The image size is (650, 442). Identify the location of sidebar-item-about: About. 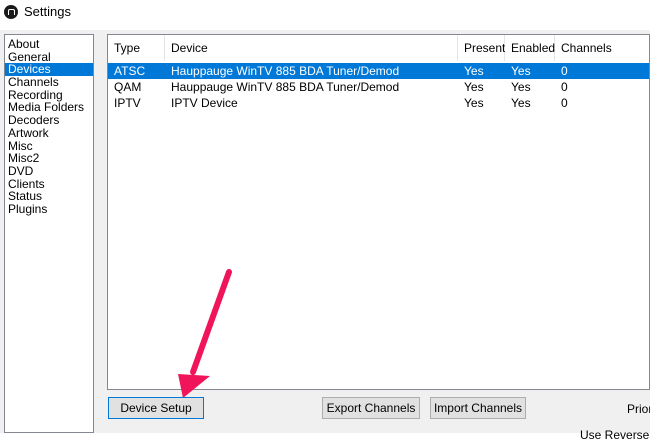
(49, 44).